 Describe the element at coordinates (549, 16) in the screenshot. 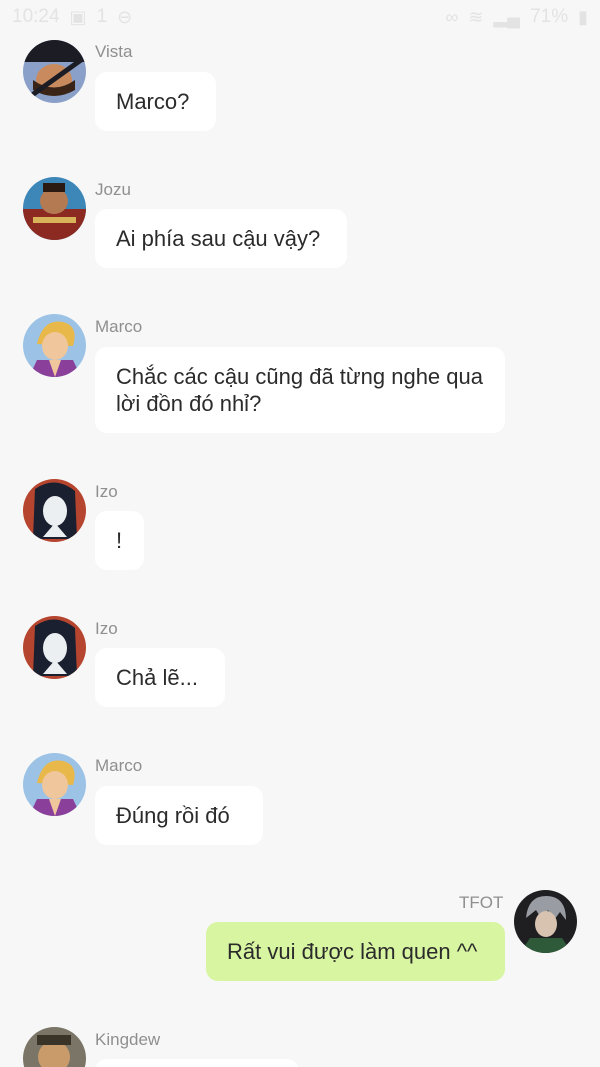

I see `battery-level: 71%` at that location.